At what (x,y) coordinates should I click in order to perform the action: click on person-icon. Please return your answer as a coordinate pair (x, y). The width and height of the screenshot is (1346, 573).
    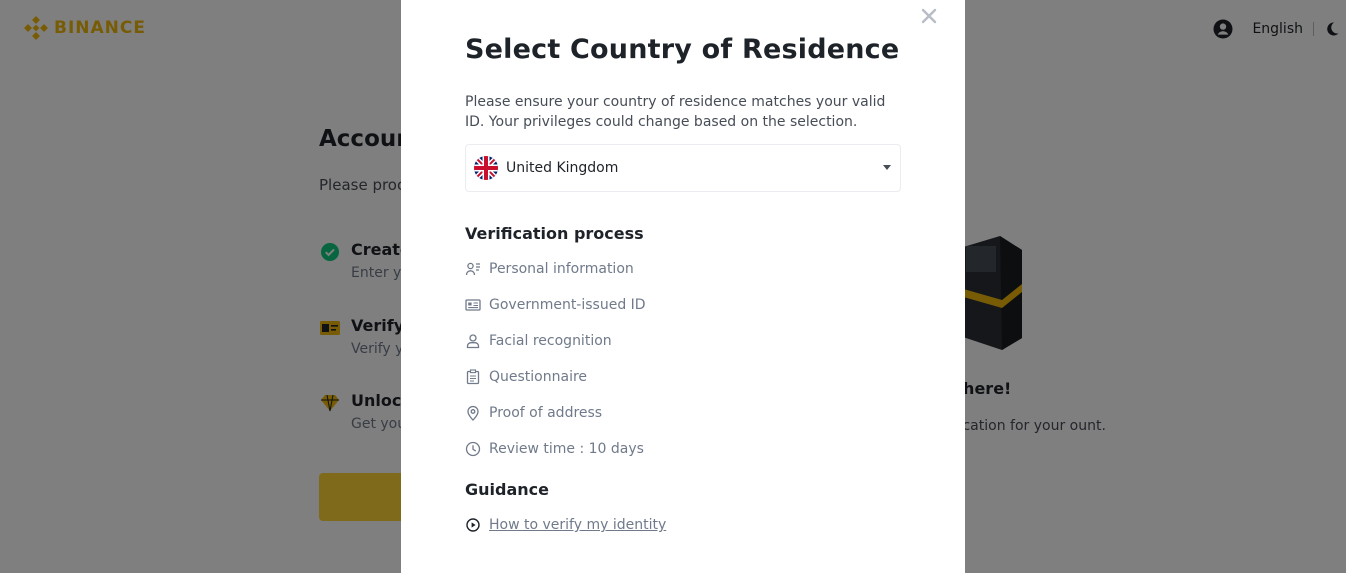
    Looking at the image, I should click on (473, 341).